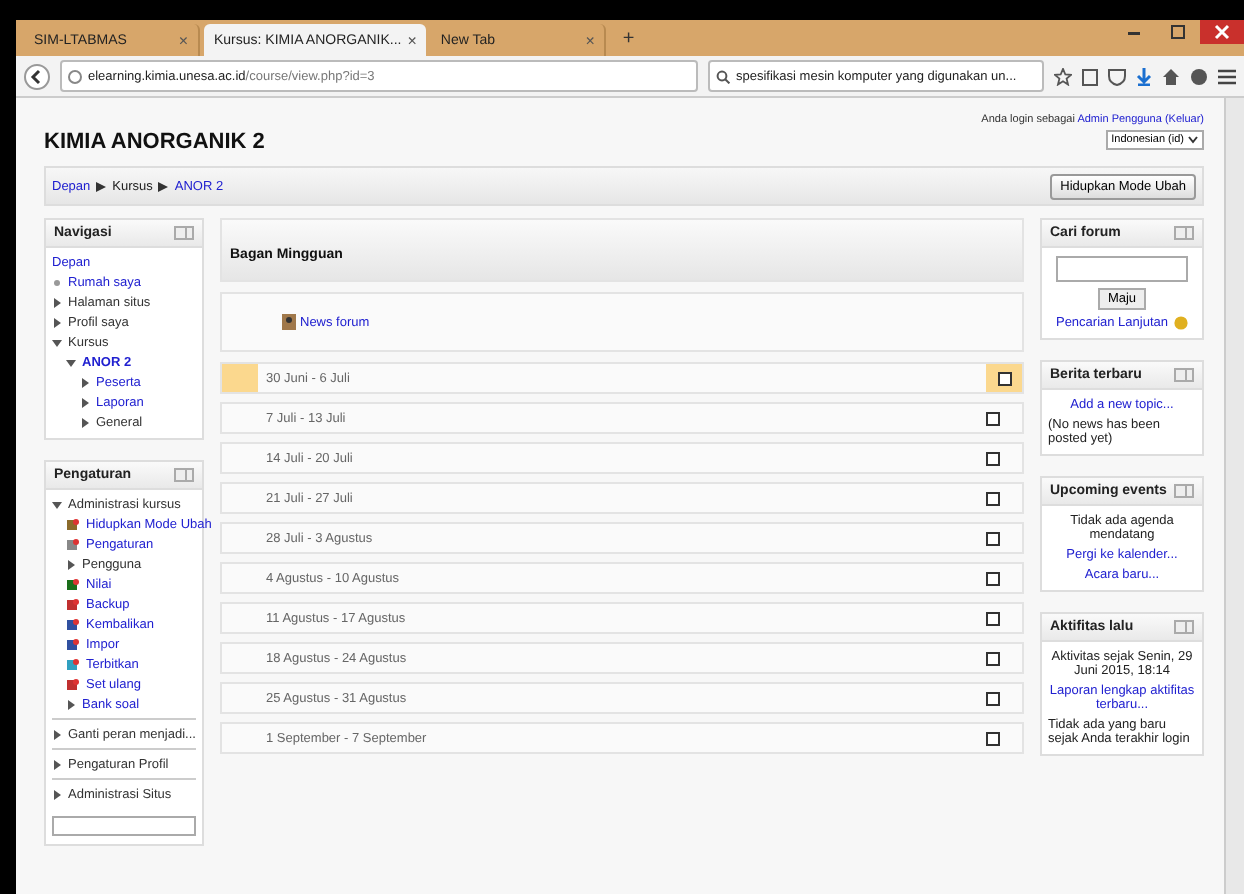 The image size is (1244, 894). What do you see at coordinates (1193, 140) in the screenshot?
I see `chevron-icon` at bounding box center [1193, 140].